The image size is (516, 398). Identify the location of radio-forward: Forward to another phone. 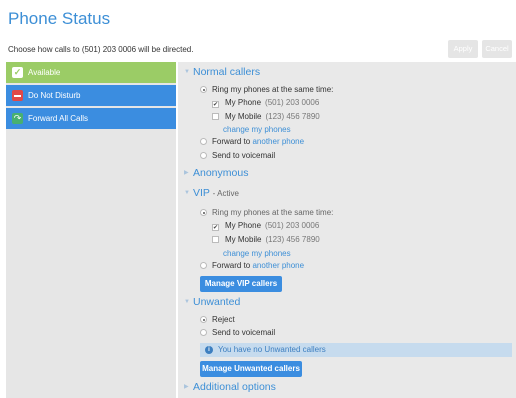
(252, 141).